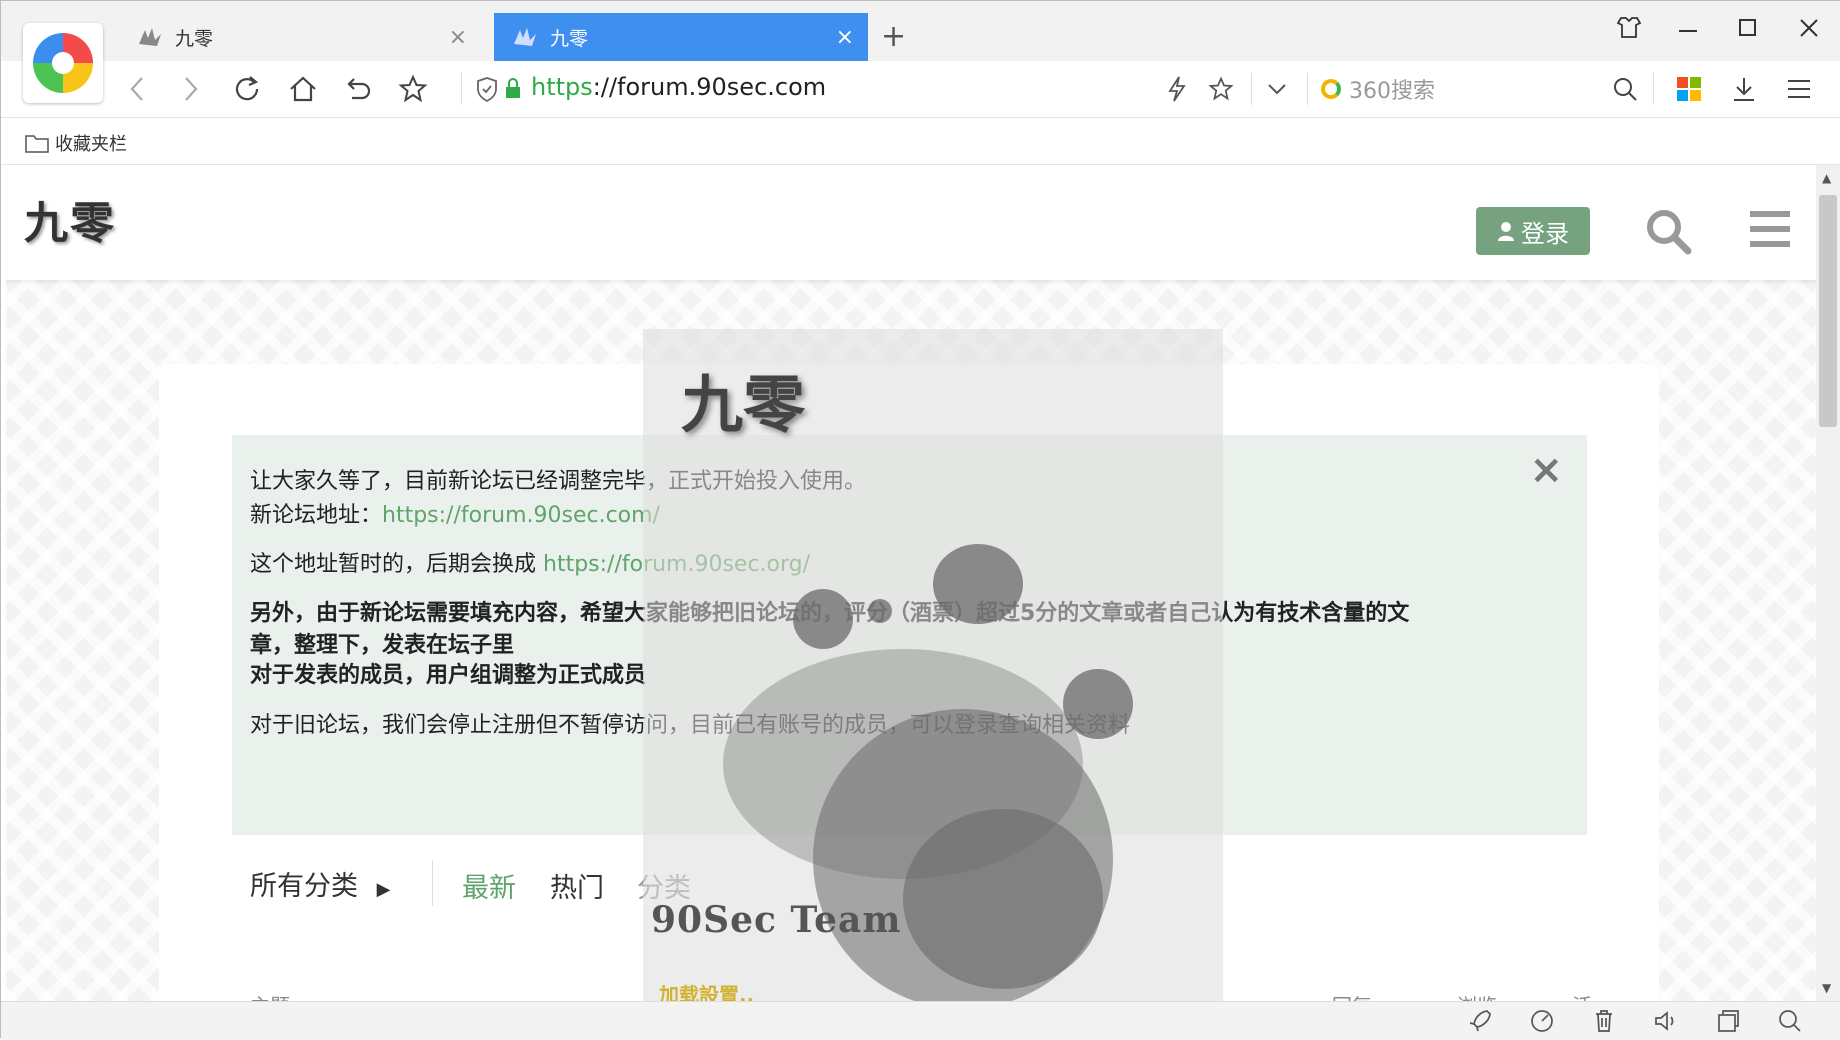 The width and height of the screenshot is (1840, 1040). I want to click on url-scheme: https, so click(562, 87).